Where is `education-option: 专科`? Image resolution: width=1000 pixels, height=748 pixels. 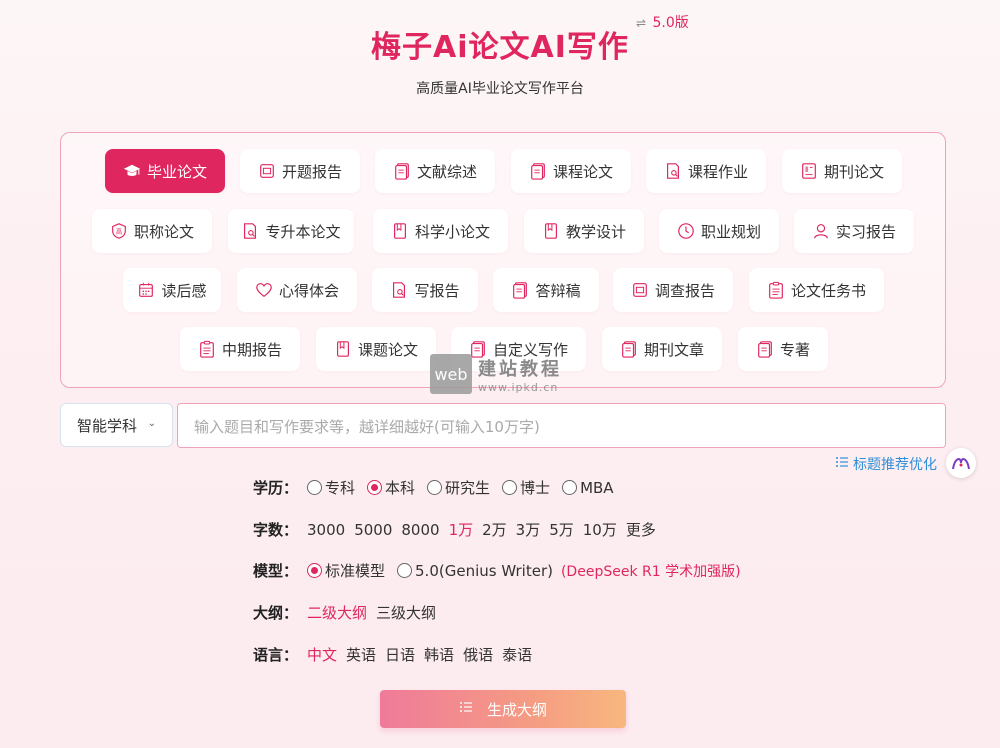
education-option: 专科 is located at coordinates (331, 487).